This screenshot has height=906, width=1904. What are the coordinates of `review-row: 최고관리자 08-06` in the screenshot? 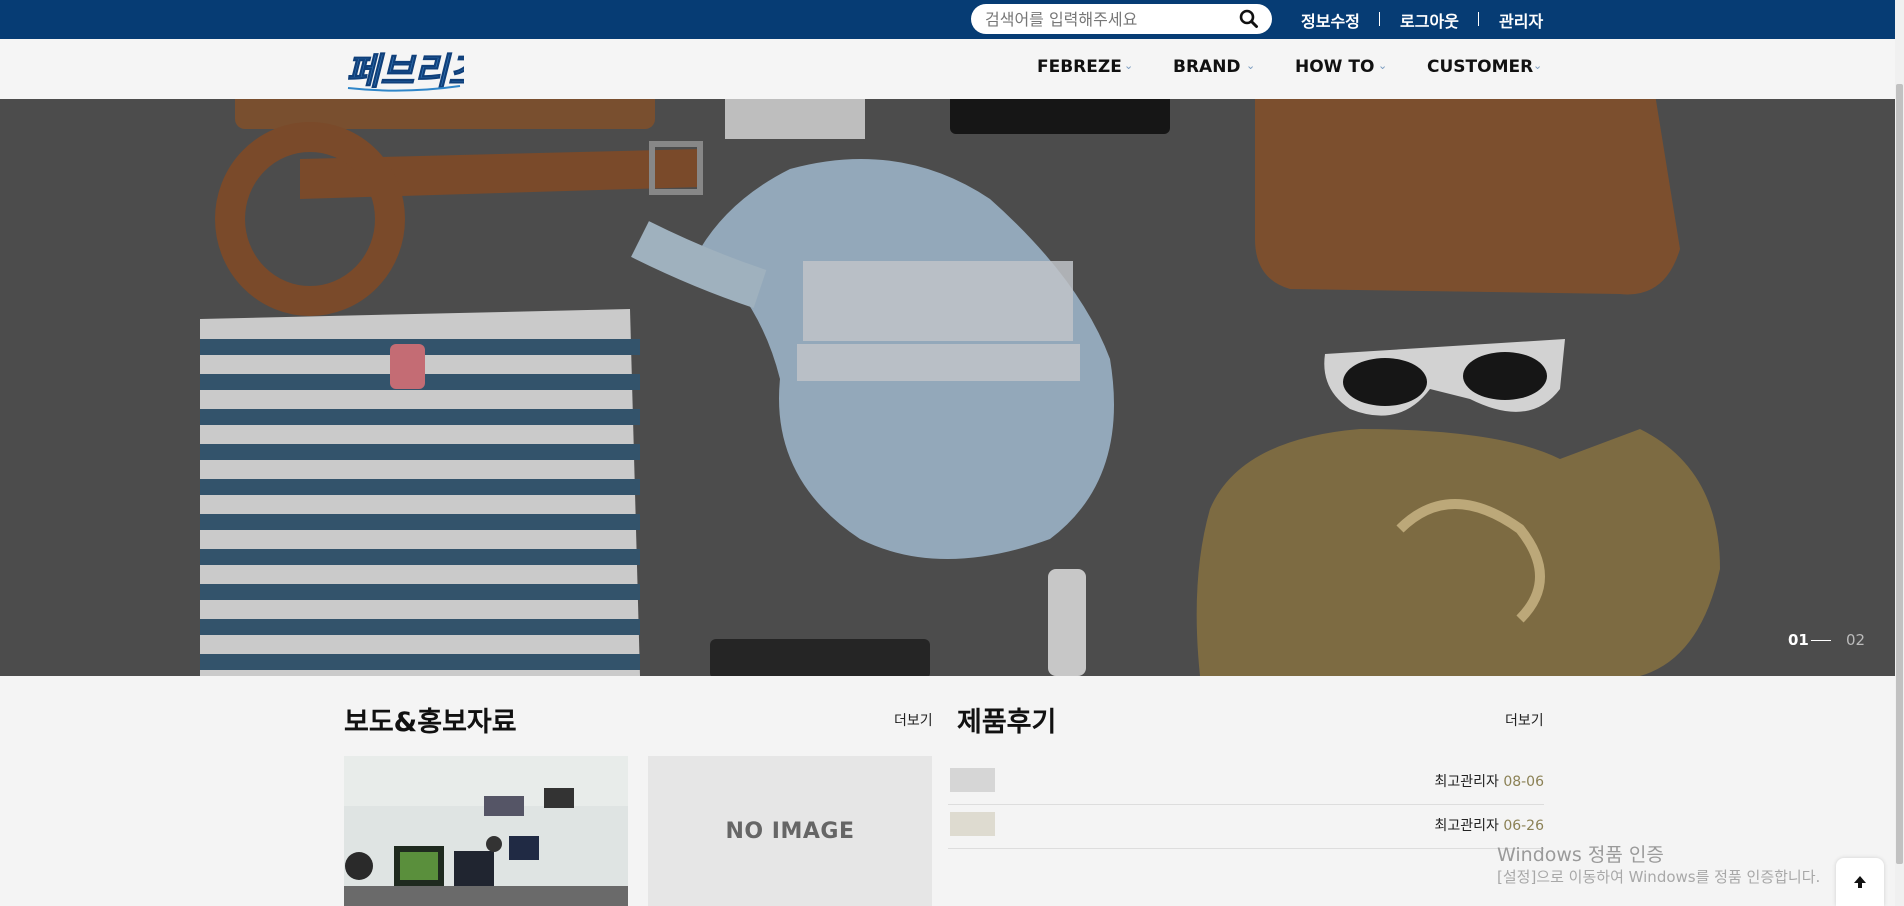 It's located at (1246, 784).